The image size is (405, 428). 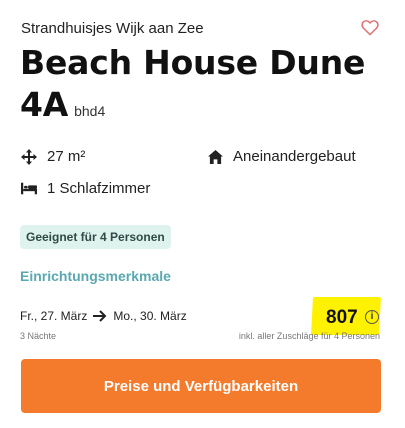 What do you see at coordinates (95, 237) in the screenshot?
I see `capacity-badge: Geeignet für 4 Personen` at bounding box center [95, 237].